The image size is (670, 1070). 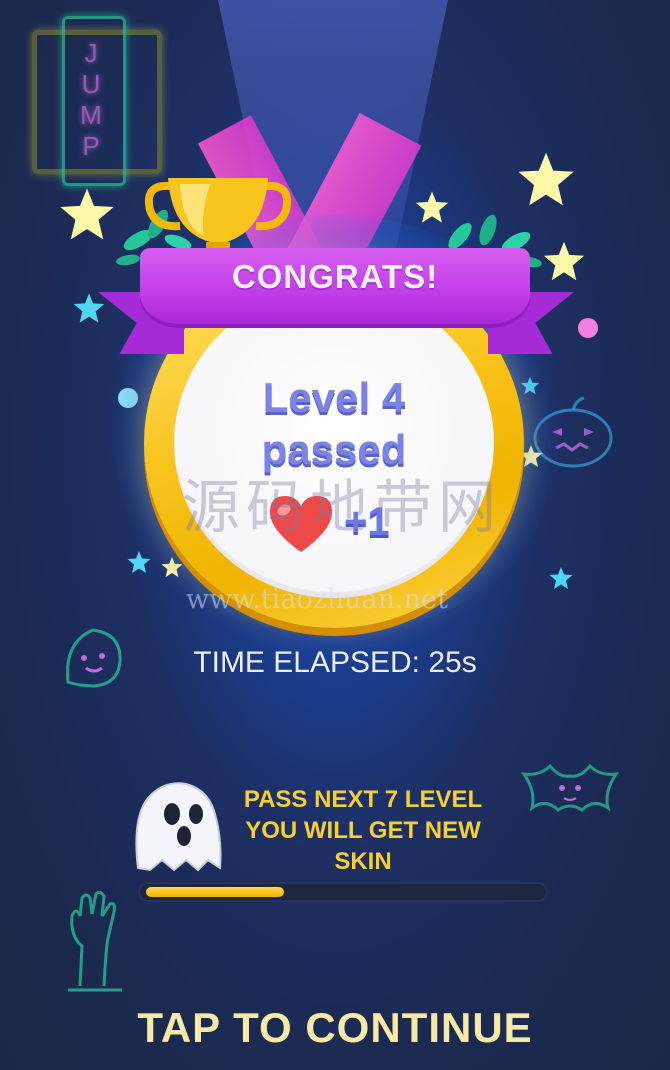 I want to click on neon-sign-letter: P, so click(x=91, y=146).